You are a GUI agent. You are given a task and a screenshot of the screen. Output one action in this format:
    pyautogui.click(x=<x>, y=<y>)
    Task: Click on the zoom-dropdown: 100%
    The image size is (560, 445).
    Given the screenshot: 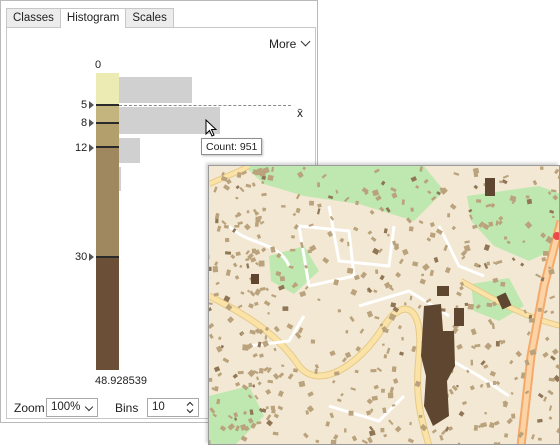 What is the action you would take?
    pyautogui.click(x=72, y=407)
    